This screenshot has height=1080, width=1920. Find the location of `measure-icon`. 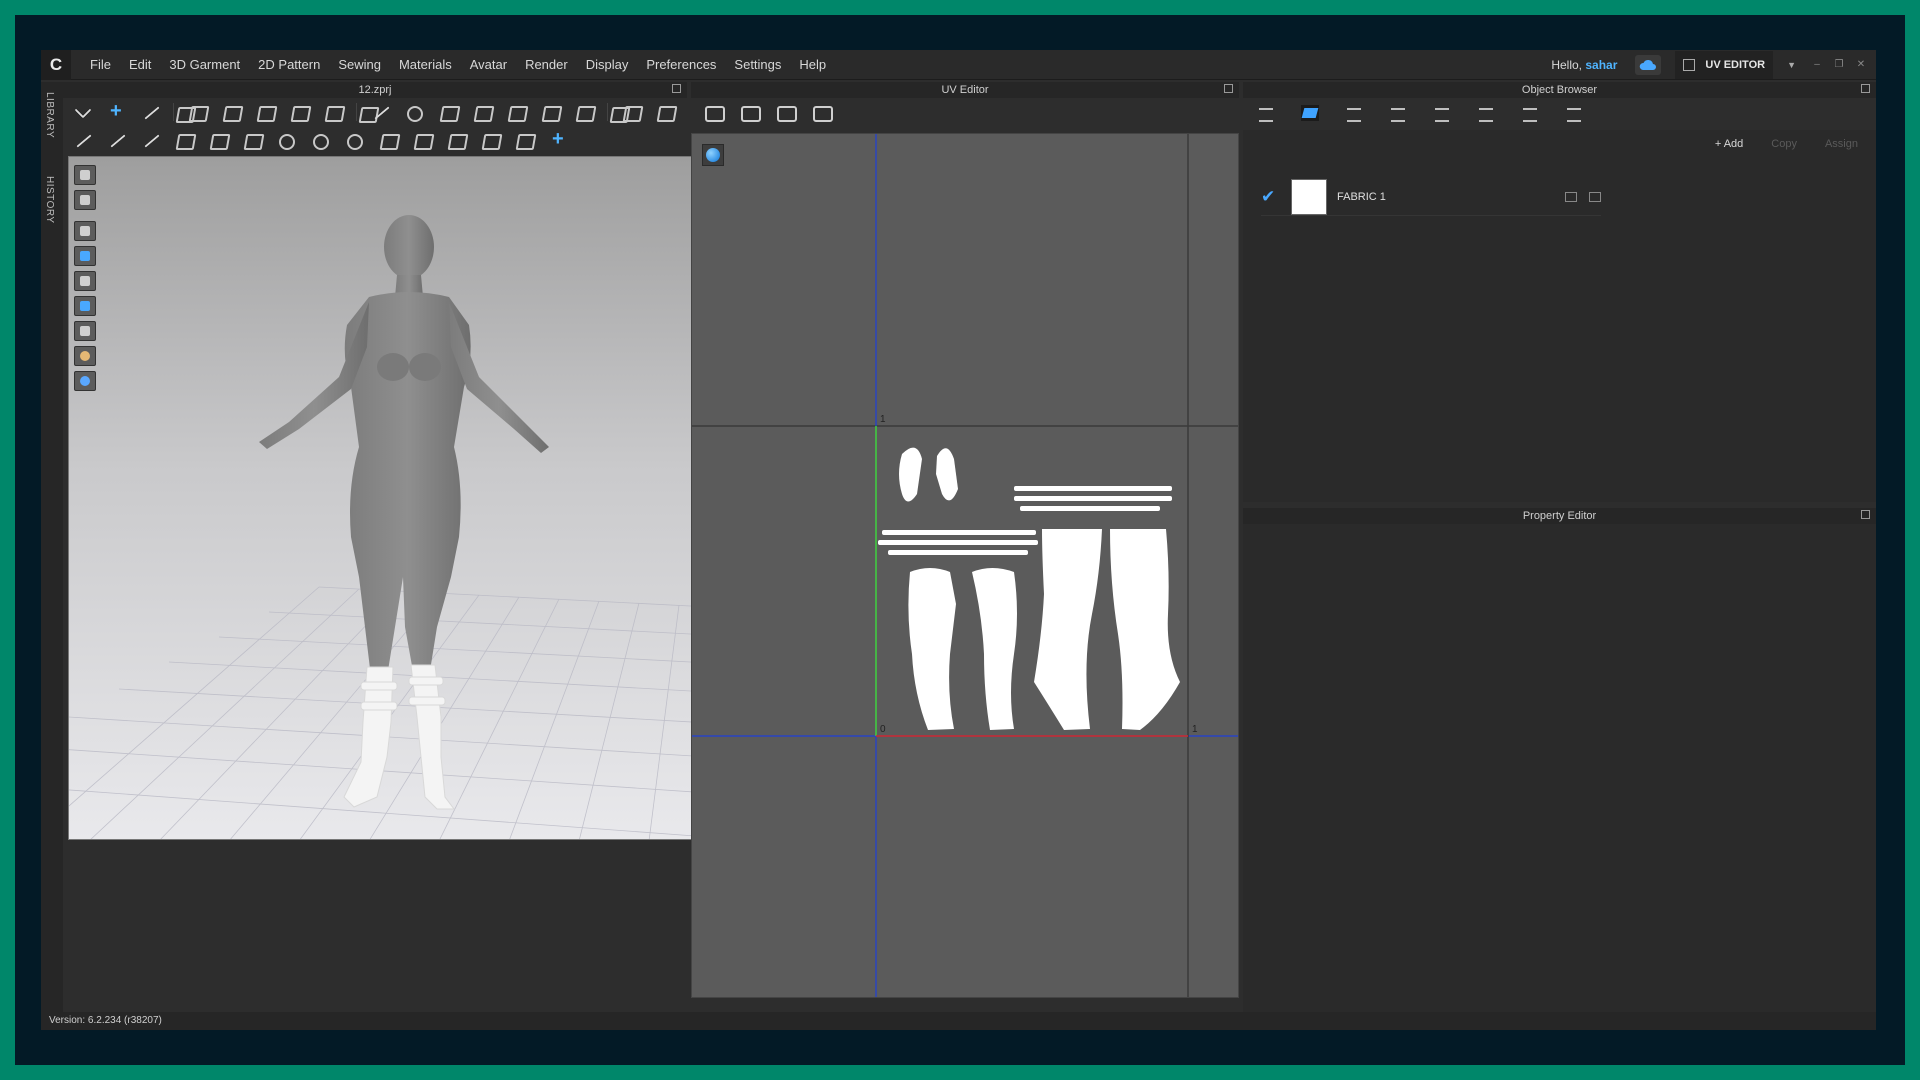

measure-icon is located at coordinates (631, 112).